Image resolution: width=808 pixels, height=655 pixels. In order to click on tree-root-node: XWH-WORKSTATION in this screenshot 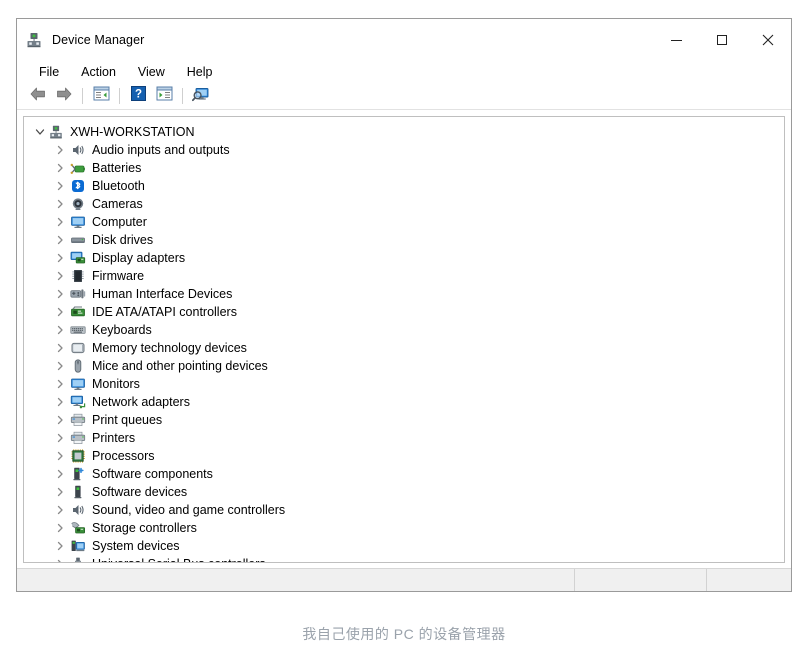, I will do `click(404, 132)`.